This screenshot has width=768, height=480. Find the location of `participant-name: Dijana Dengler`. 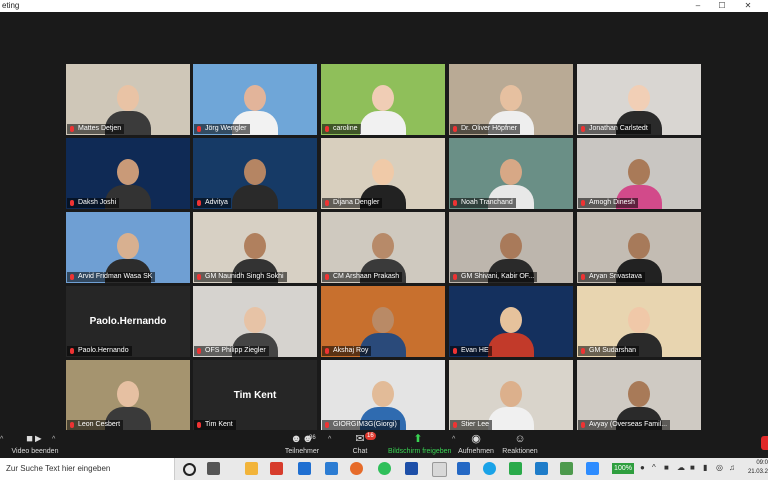

participant-name: Dijana Dengler is located at coordinates (356, 202).